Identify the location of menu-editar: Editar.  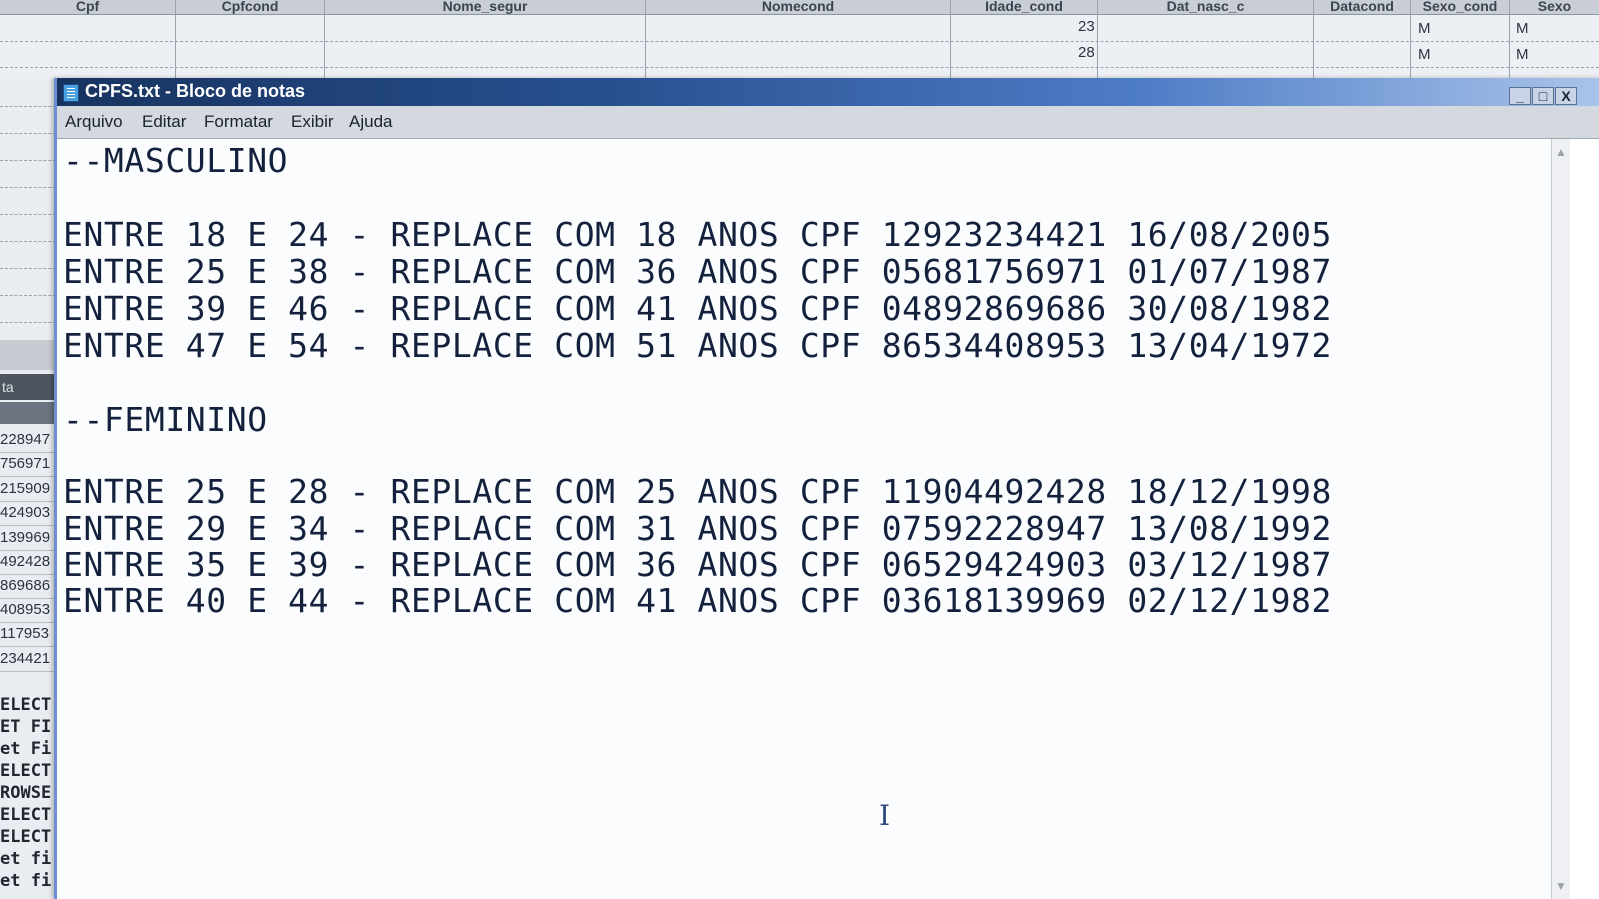
(164, 122).